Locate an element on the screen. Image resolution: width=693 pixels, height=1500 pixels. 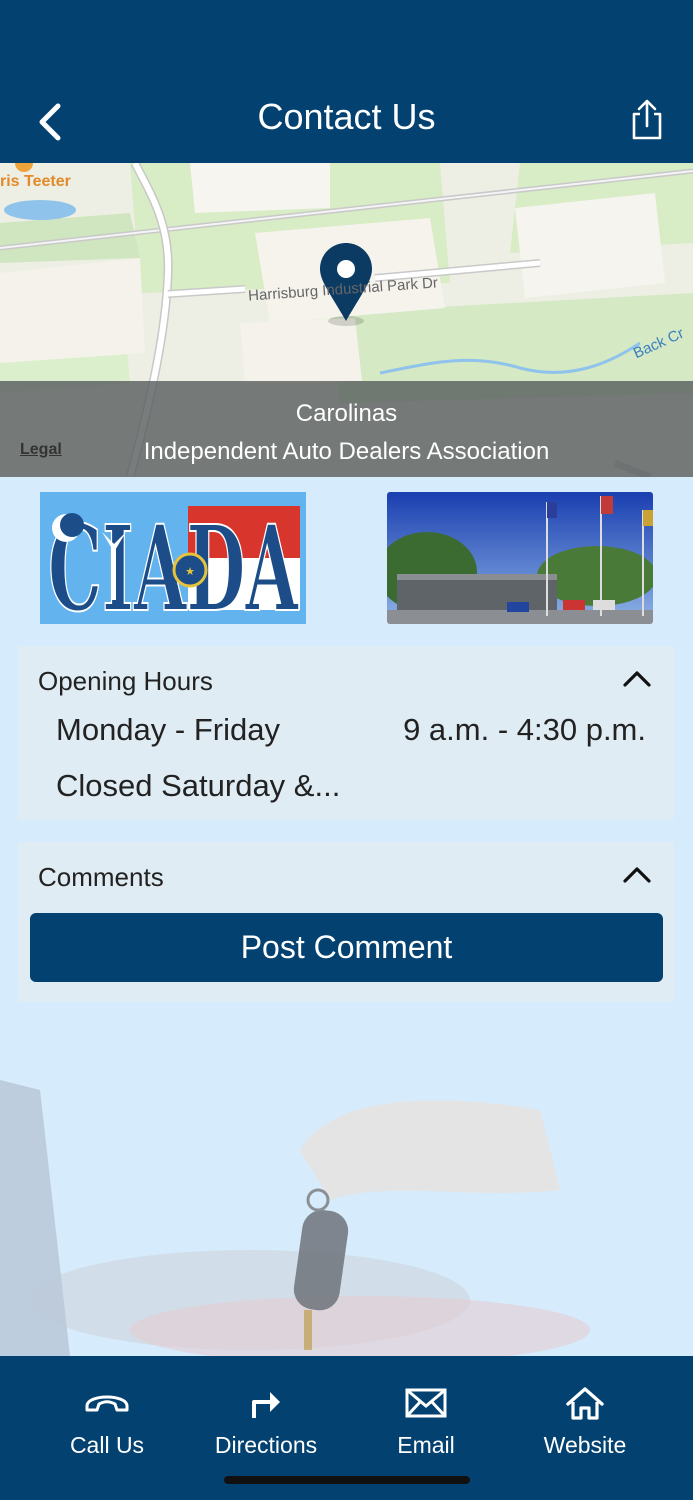
opening-hours-title: Opening Hours is located at coordinates (125, 681).